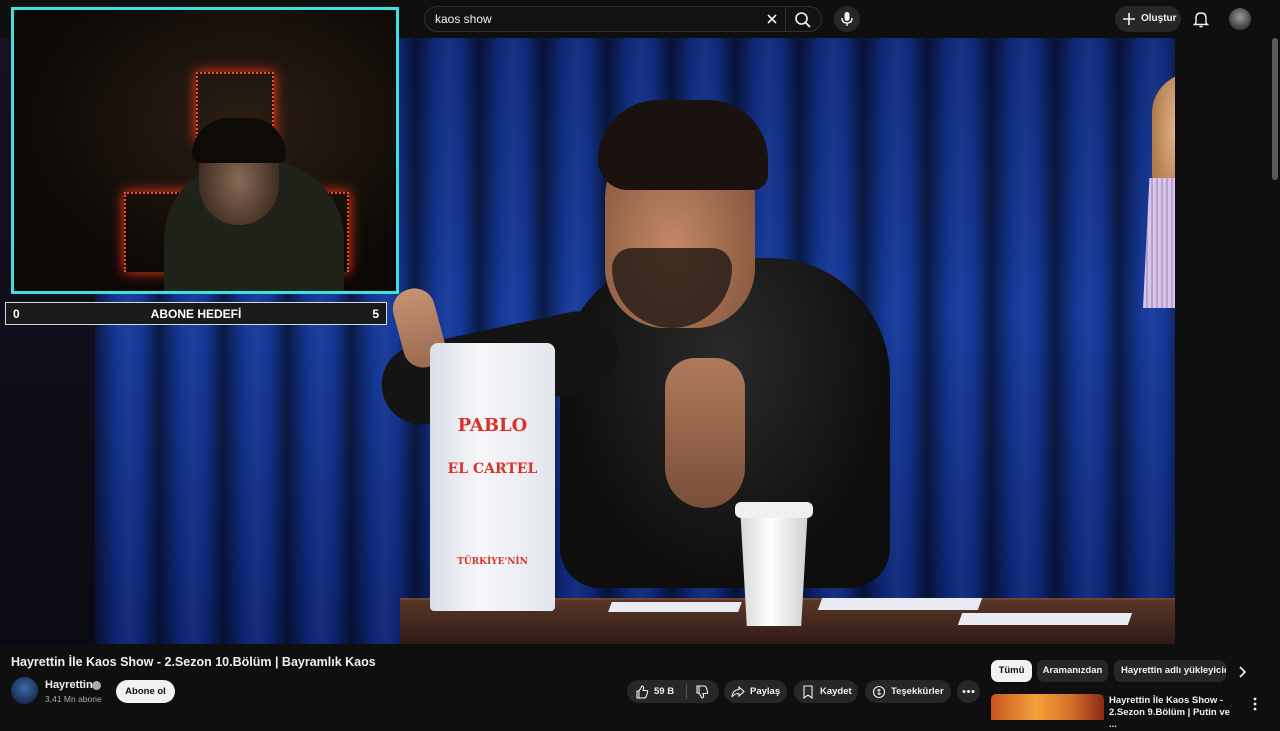 The height and width of the screenshot is (731, 1280). Describe the element at coordinates (205, 150) in the screenshot. I see `streamer-webcam` at that location.